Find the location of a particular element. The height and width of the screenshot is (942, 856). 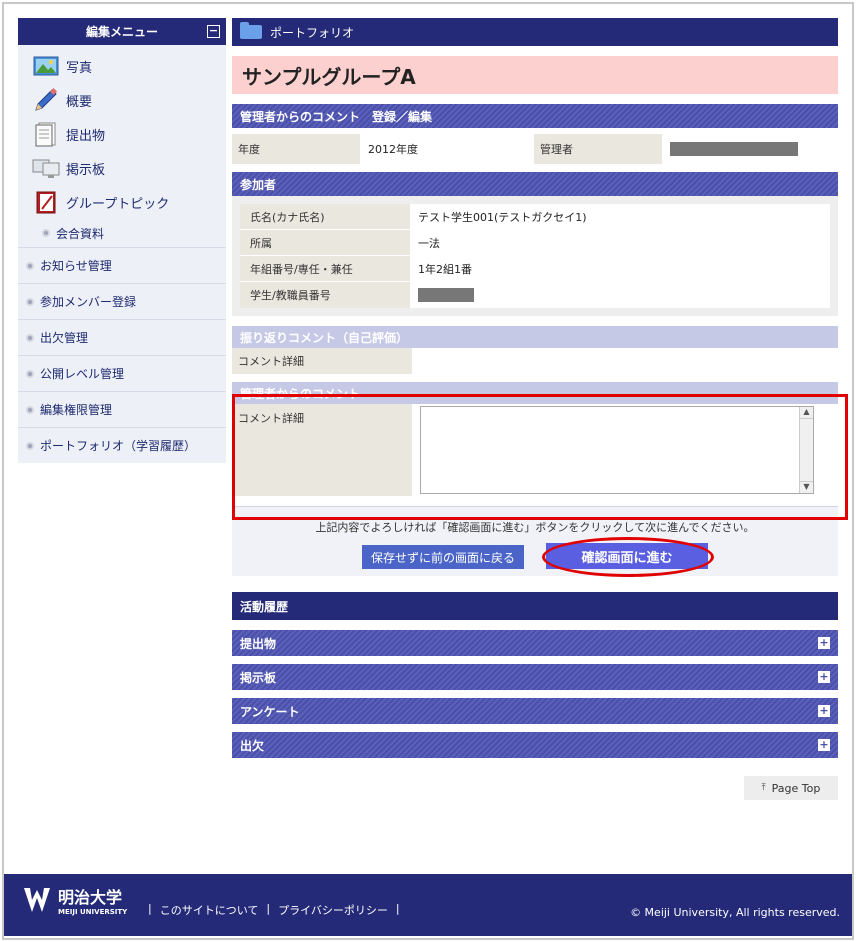

edit-menu-title: 編集メニュー is located at coordinates (121, 32).